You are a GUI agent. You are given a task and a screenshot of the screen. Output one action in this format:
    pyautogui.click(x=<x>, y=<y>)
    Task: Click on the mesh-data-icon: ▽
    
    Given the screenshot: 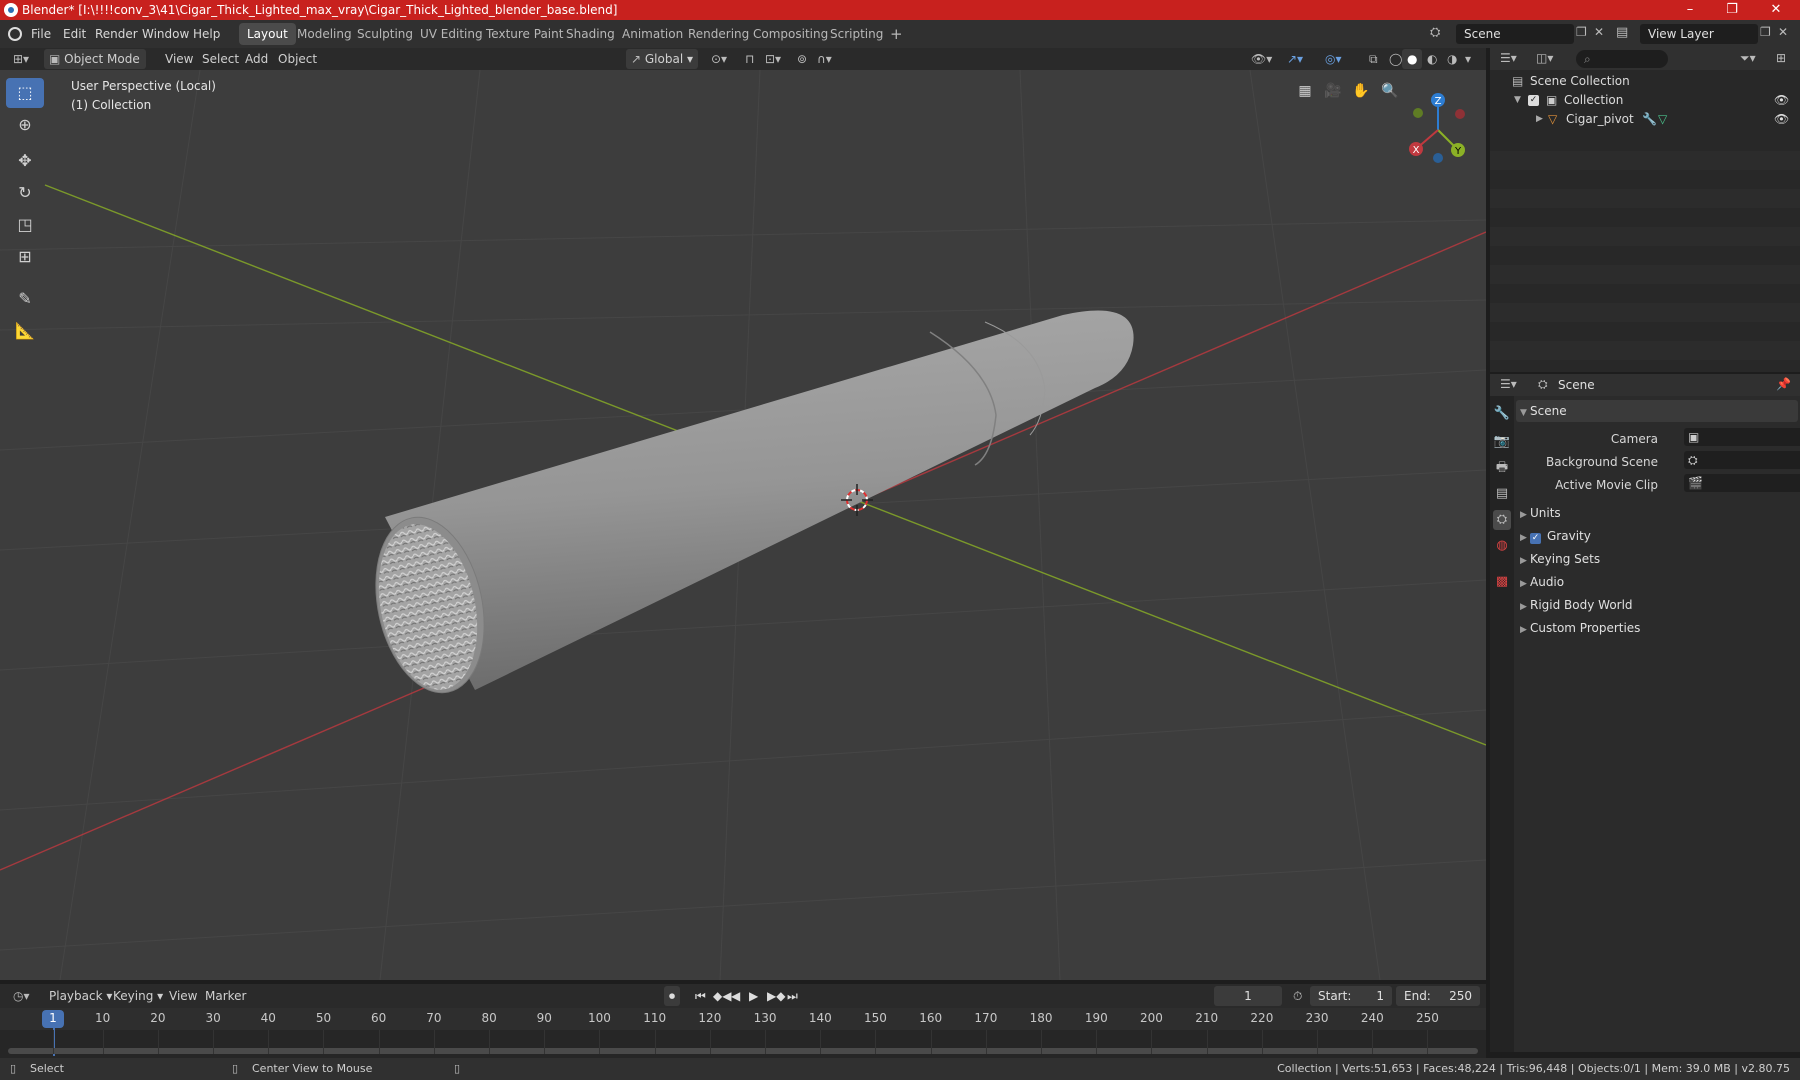 What is the action you would take?
    pyautogui.click(x=1662, y=119)
    